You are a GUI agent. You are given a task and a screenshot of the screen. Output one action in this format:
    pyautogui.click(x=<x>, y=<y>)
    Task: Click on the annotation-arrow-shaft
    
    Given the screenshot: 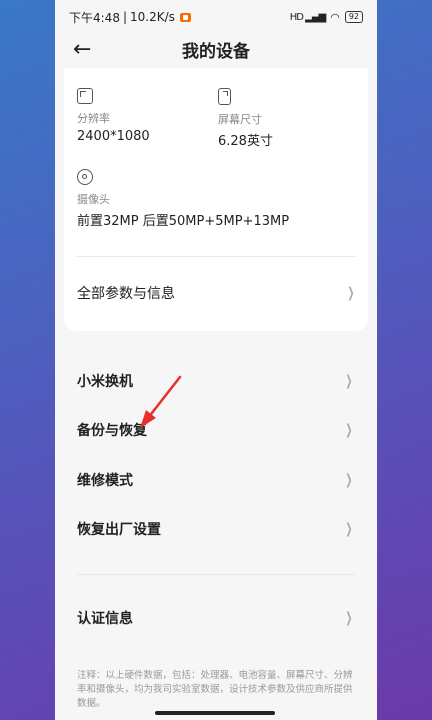 What is the action you would take?
    pyautogui.click(x=164, y=397)
    